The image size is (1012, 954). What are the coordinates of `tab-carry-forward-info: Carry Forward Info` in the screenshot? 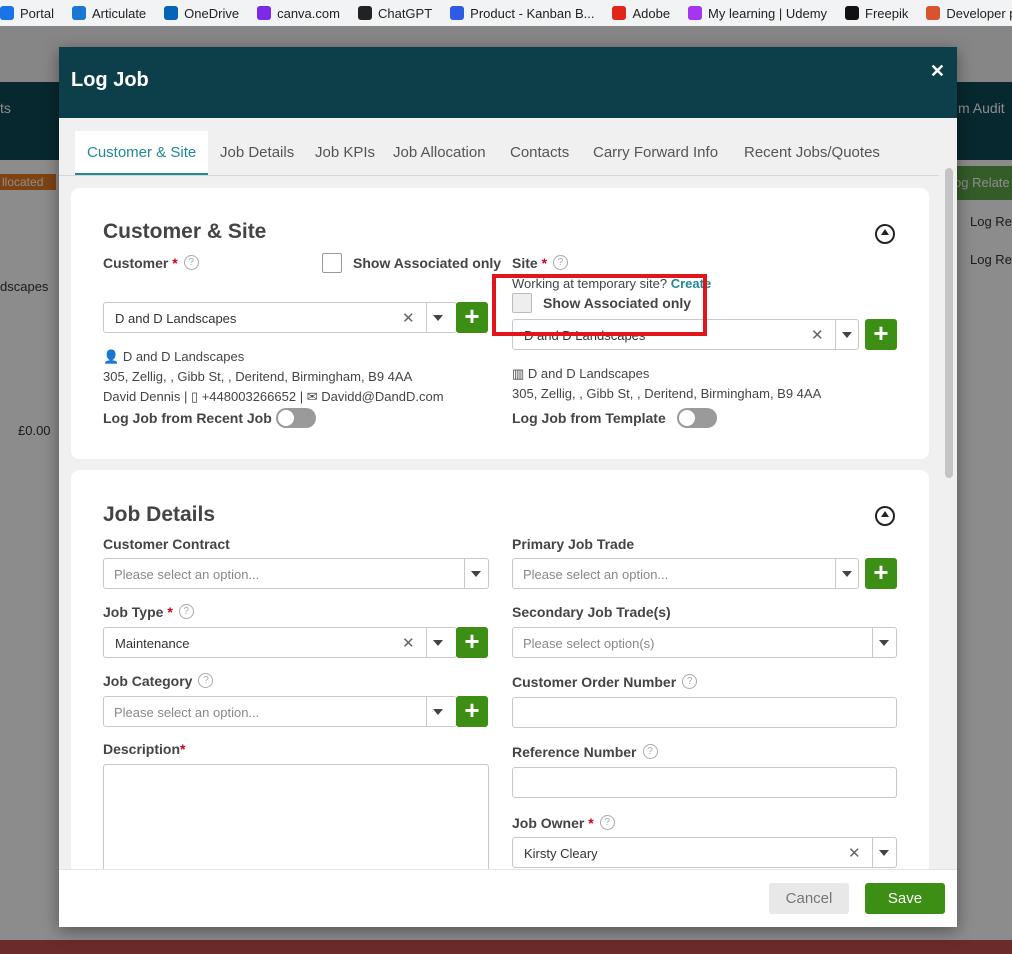 It's located at (655, 153).